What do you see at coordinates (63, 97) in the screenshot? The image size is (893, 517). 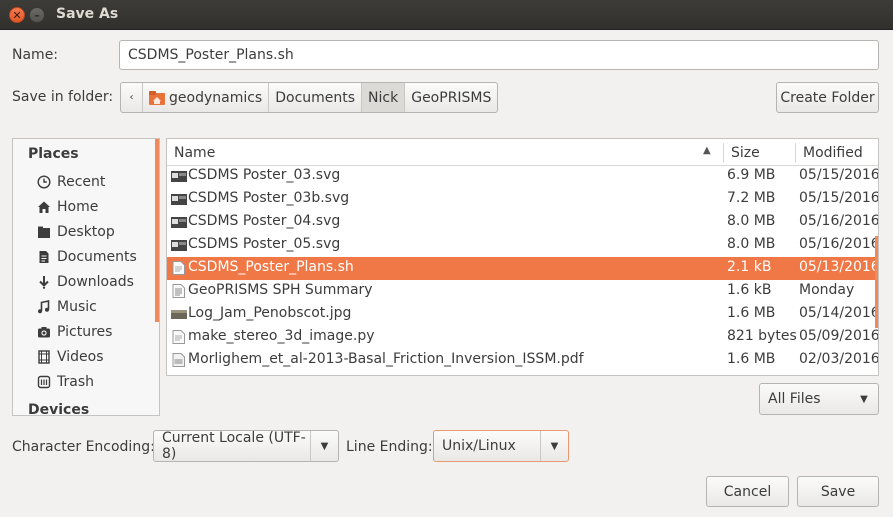 I see `save-in-folder-label: Save in folder:` at bounding box center [63, 97].